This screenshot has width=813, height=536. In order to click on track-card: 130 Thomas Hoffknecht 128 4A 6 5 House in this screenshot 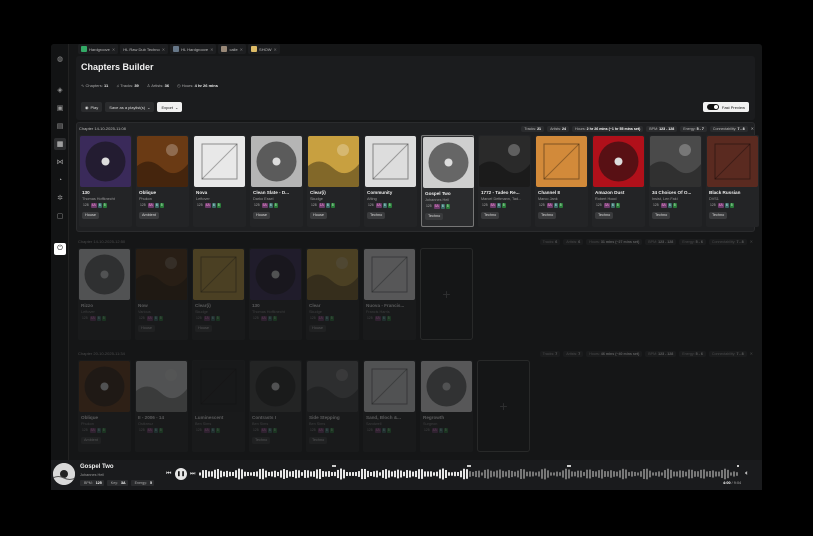, I will do `click(105, 181)`.